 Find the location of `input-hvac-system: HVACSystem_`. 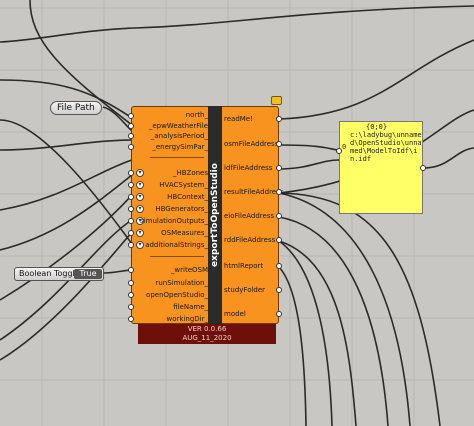

input-hvac-system: HVACSystem_ is located at coordinates (174, 185).